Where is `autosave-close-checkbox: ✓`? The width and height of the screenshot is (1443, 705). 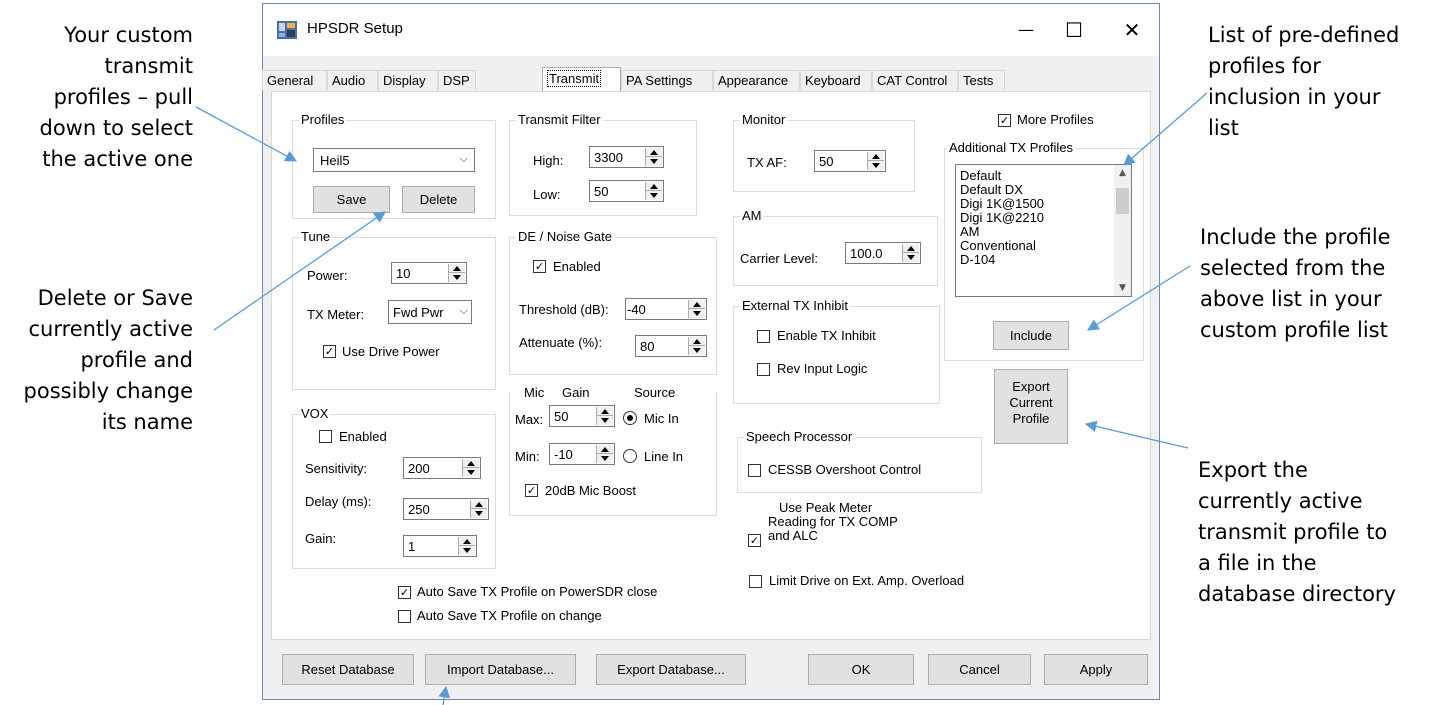 autosave-close-checkbox: ✓ is located at coordinates (404, 592).